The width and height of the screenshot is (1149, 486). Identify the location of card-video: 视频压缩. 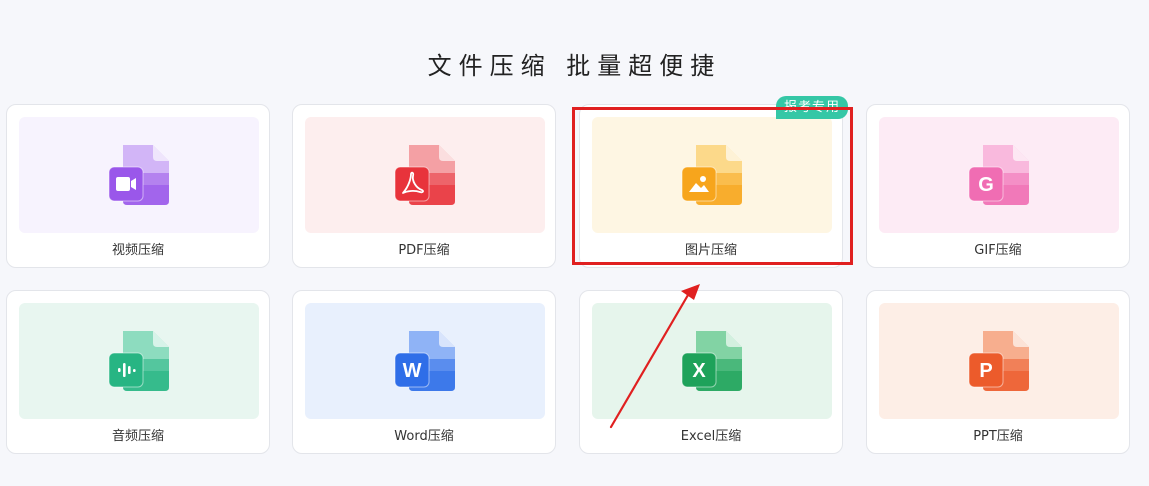
(138, 186).